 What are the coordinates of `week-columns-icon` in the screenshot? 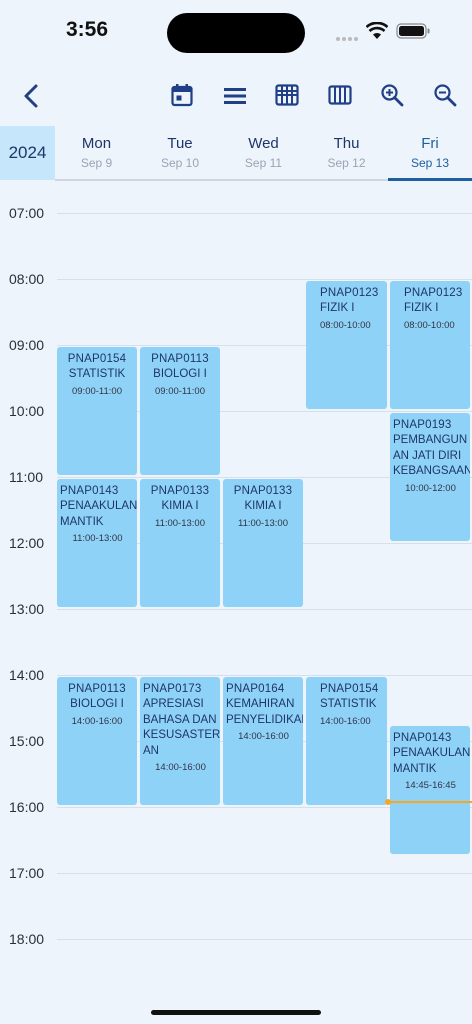 It's located at (340, 97).